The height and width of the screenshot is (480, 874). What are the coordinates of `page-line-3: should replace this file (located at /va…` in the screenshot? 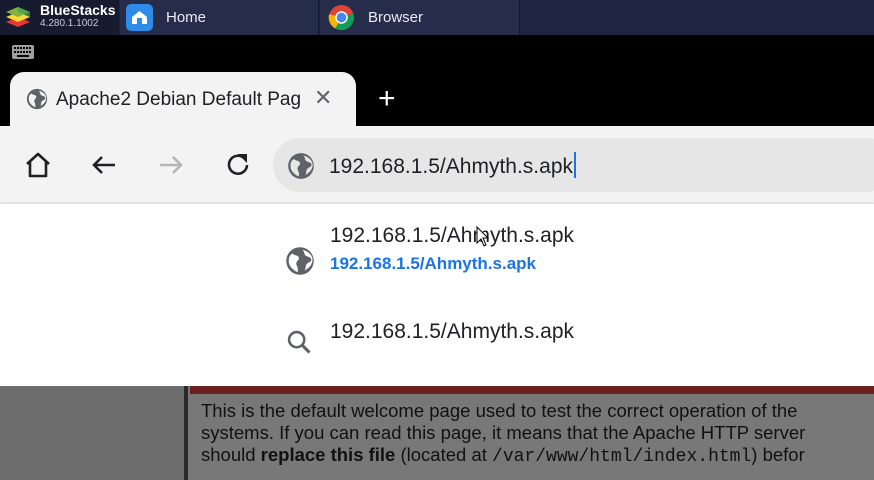 It's located at (537, 456).